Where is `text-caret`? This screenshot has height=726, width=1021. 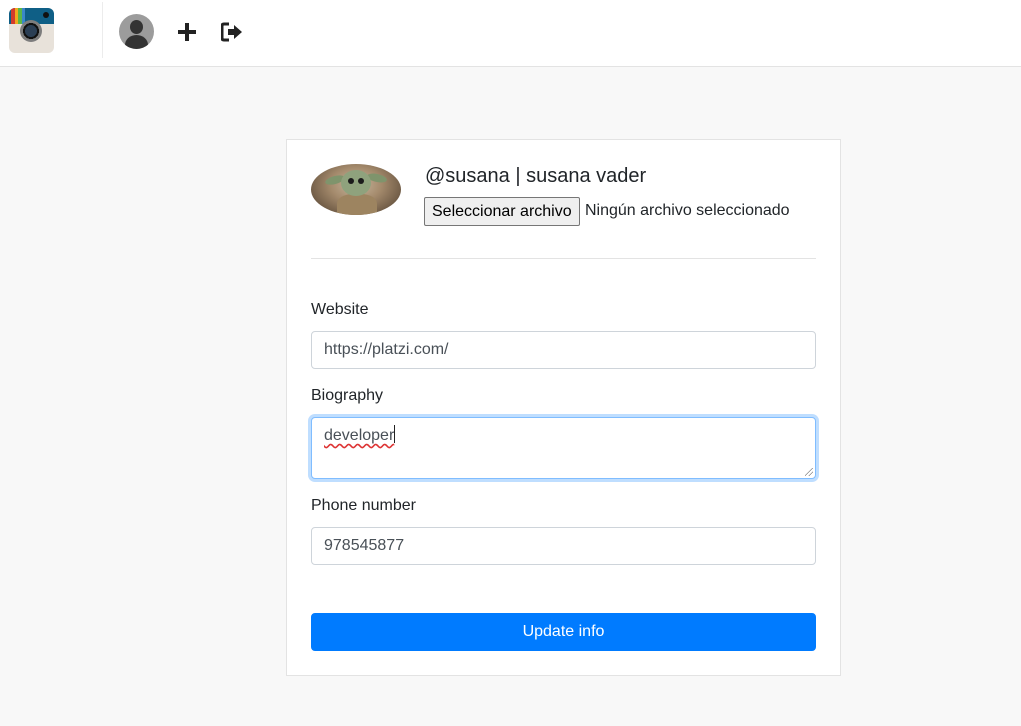
text-caret is located at coordinates (395, 434).